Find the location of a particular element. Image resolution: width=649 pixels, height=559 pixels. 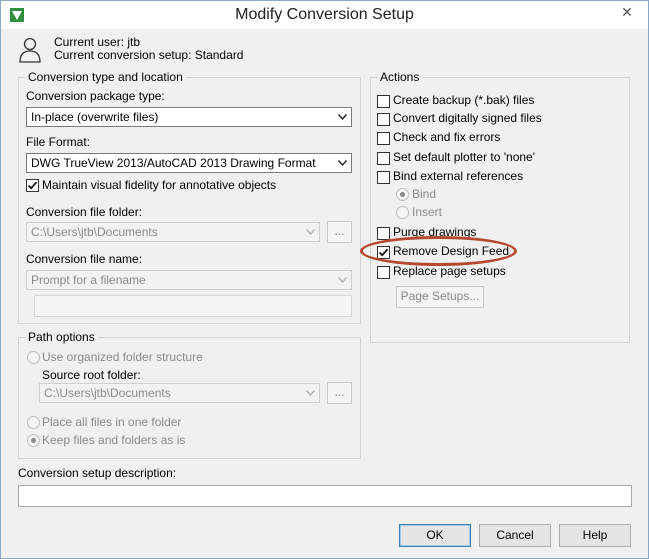

conversion-folder-label: Conversion file folder: is located at coordinates (84, 212).